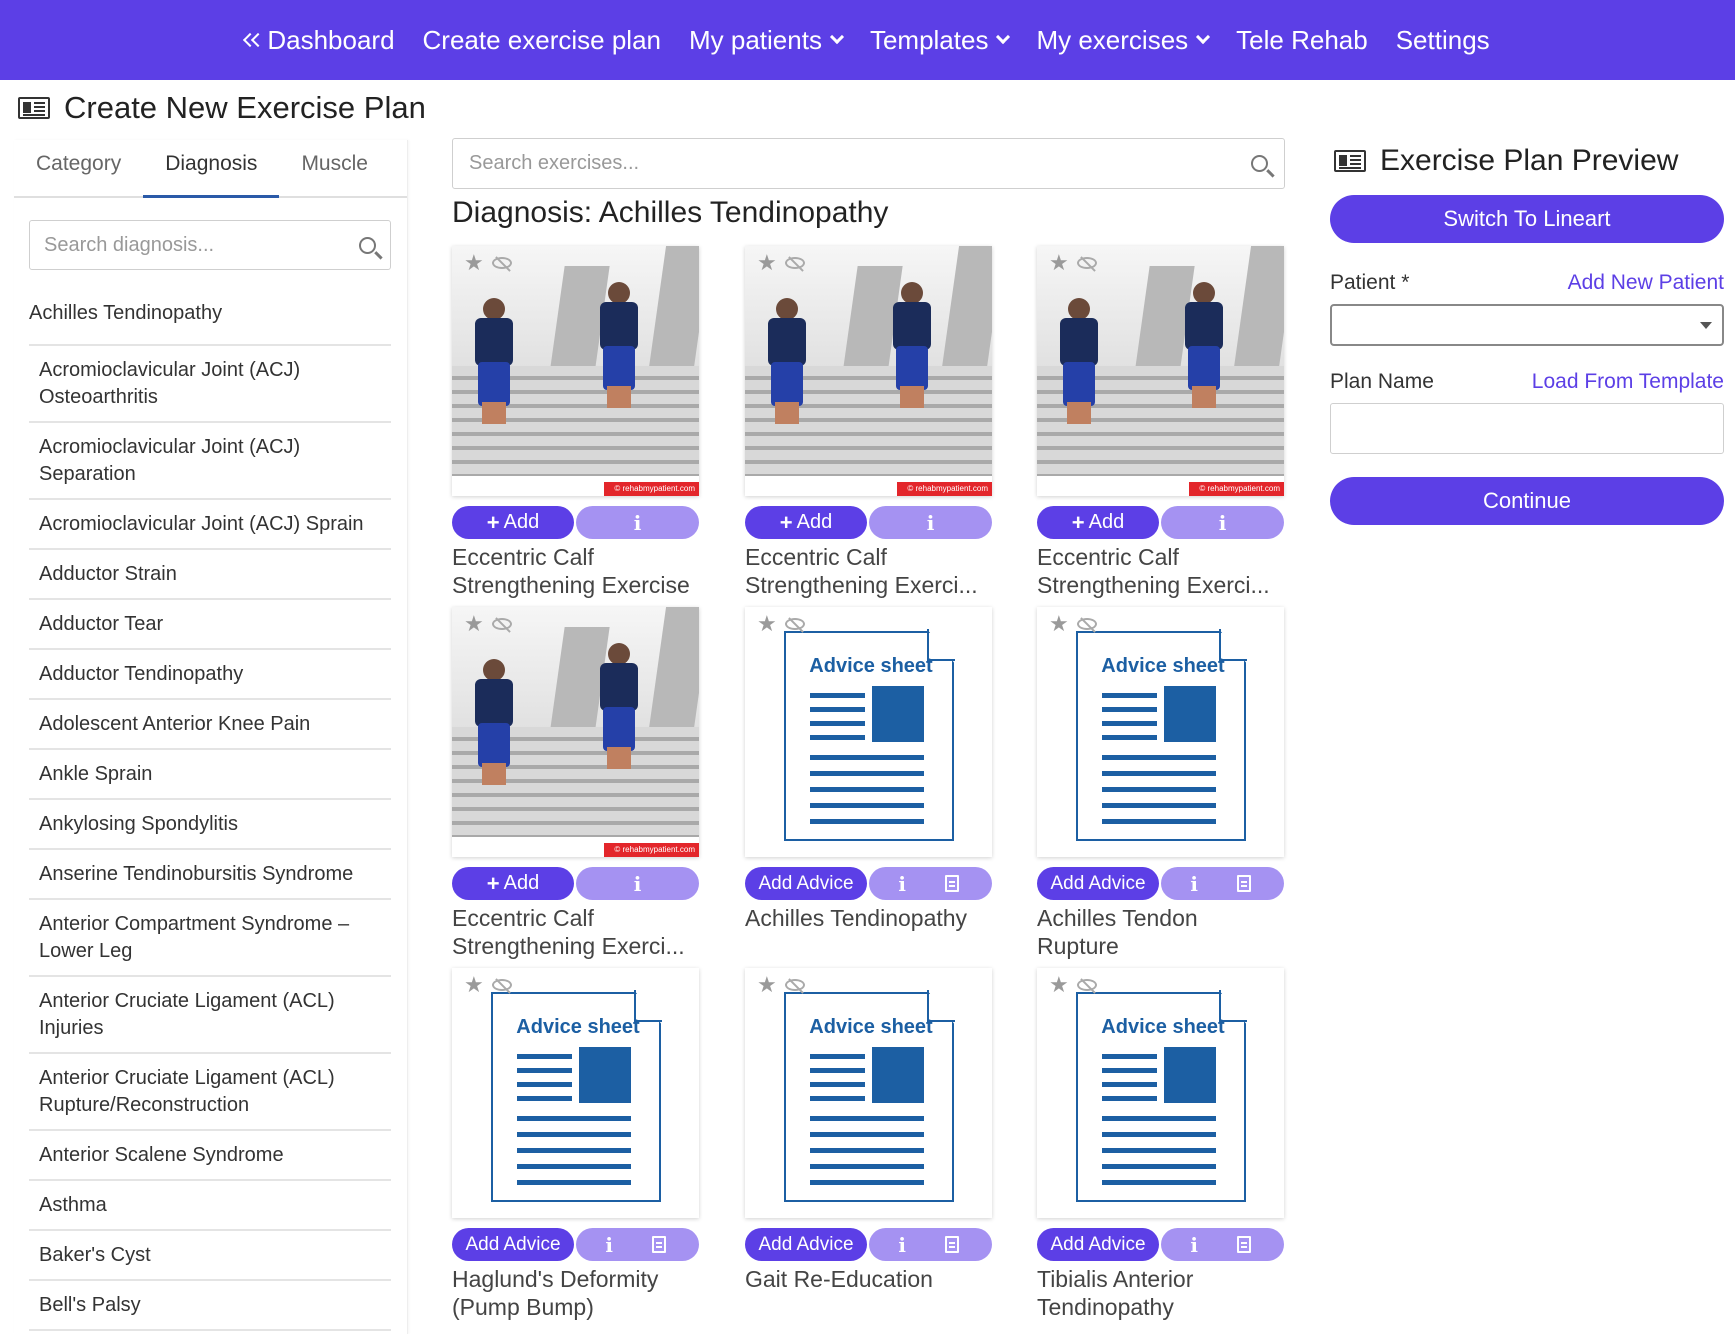 This screenshot has width=1735, height=1334. I want to click on diagnosis-item: Anterior Scalene Syndrome, so click(210, 1156).